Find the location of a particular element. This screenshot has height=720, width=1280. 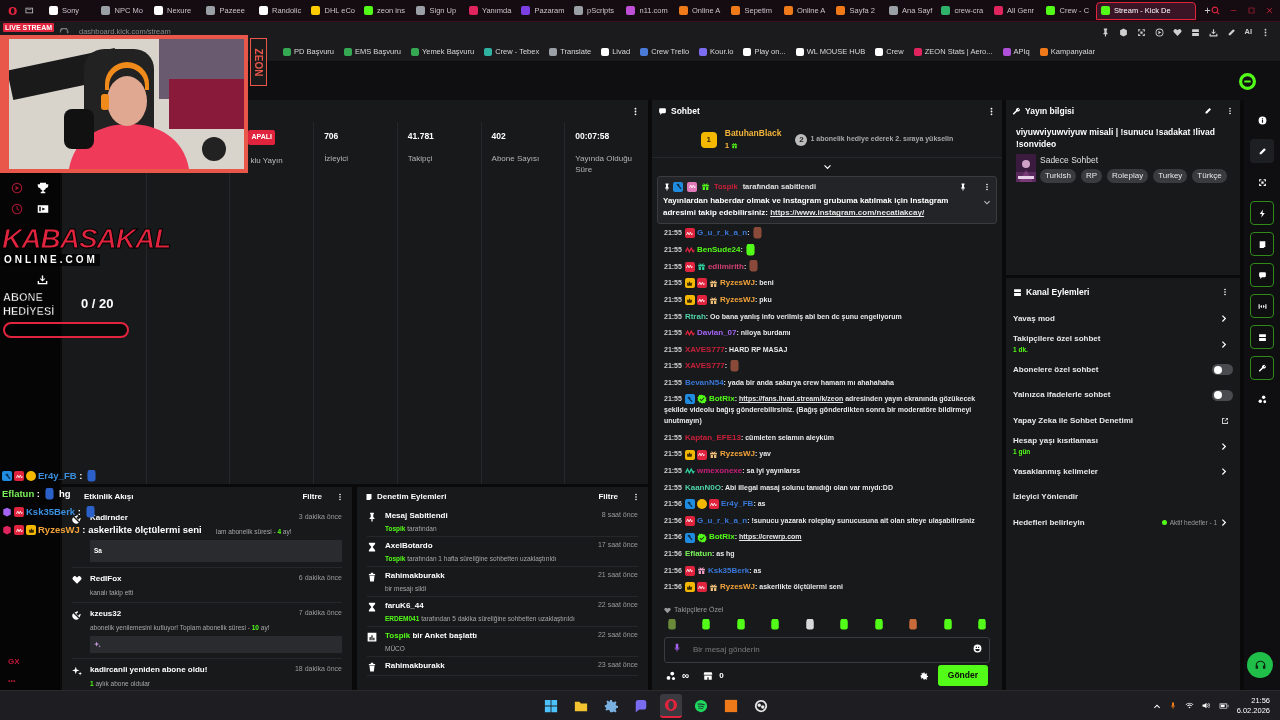

emoji-icon is located at coordinates (977, 648).